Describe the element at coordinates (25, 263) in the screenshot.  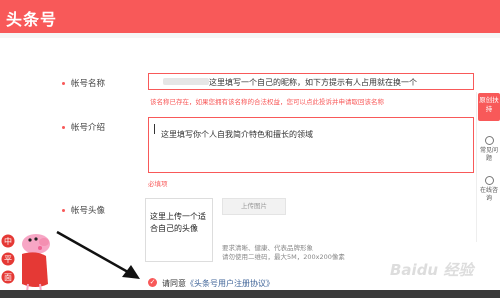
I see `pig-sticker: 中 平 面` at that location.